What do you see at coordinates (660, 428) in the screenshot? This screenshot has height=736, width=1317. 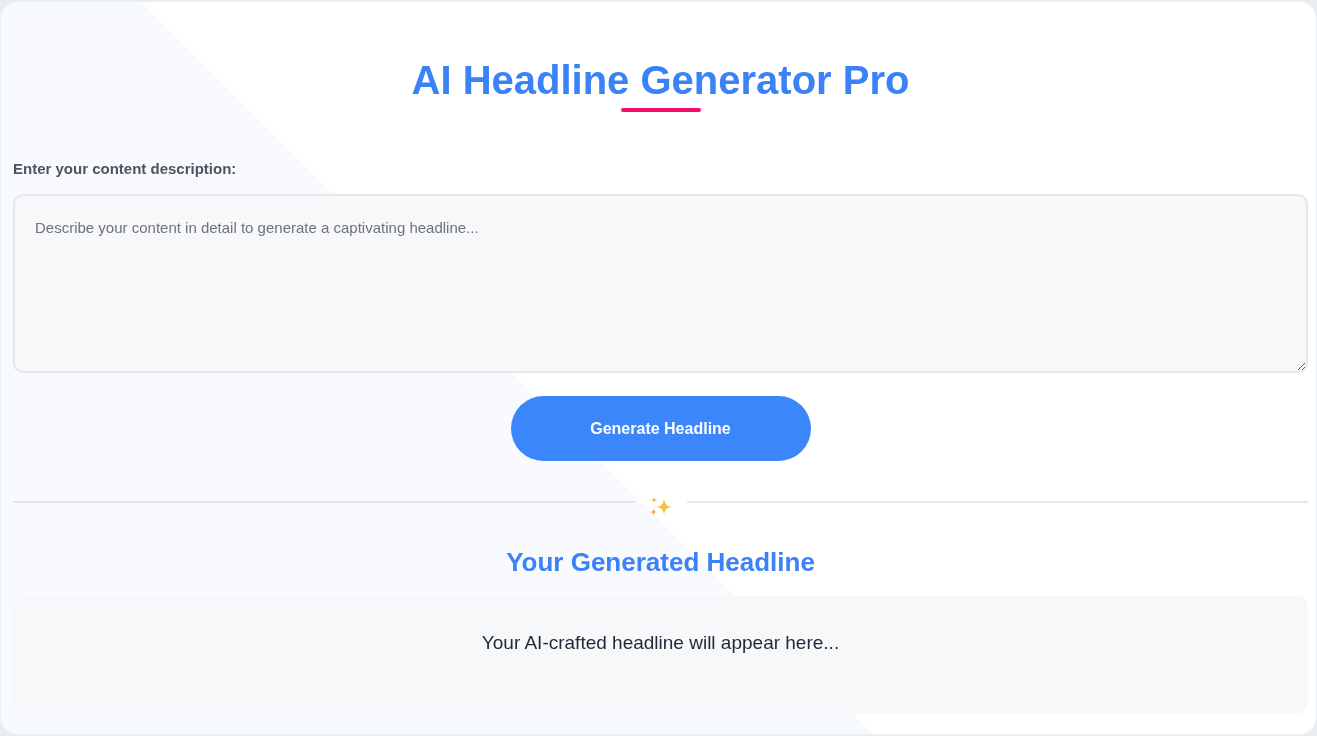 I see `generate-button: Generate Headline` at bounding box center [660, 428].